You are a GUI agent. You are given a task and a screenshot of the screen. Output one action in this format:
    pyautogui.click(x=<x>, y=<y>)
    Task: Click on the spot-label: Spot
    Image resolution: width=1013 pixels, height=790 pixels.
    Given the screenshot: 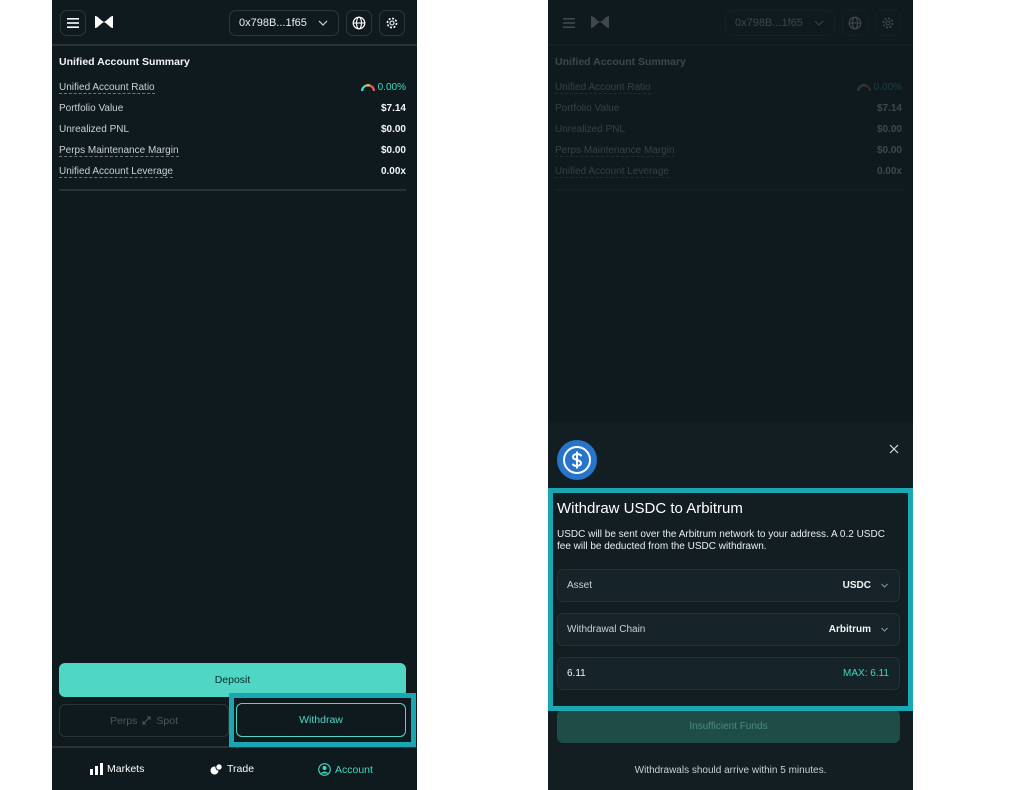 What is the action you would take?
    pyautogui.click(x=167, y=720)
    